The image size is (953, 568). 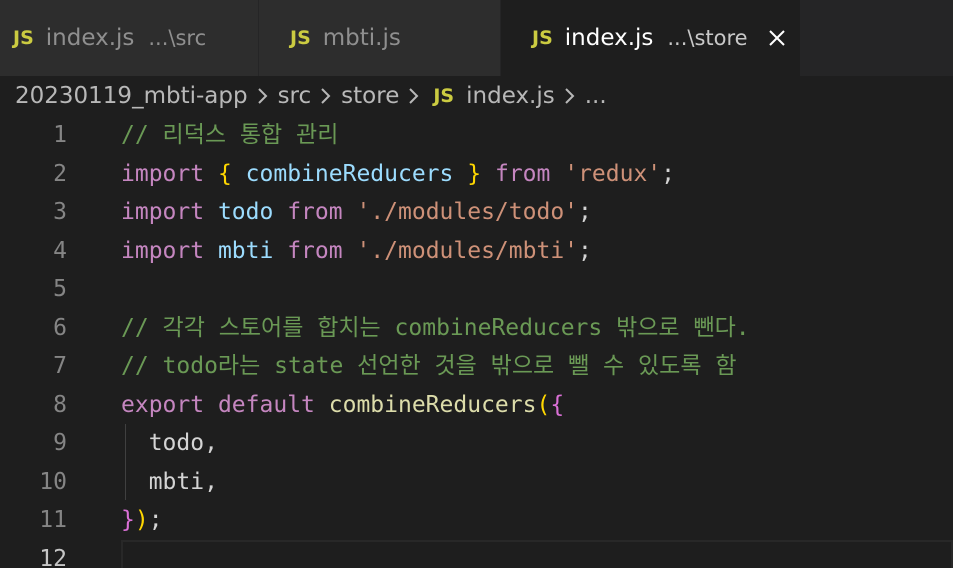 What do you see at coordinates (60, 250) in the screenshot?
I see `line-number: 4` at bounding box center [60, 250].